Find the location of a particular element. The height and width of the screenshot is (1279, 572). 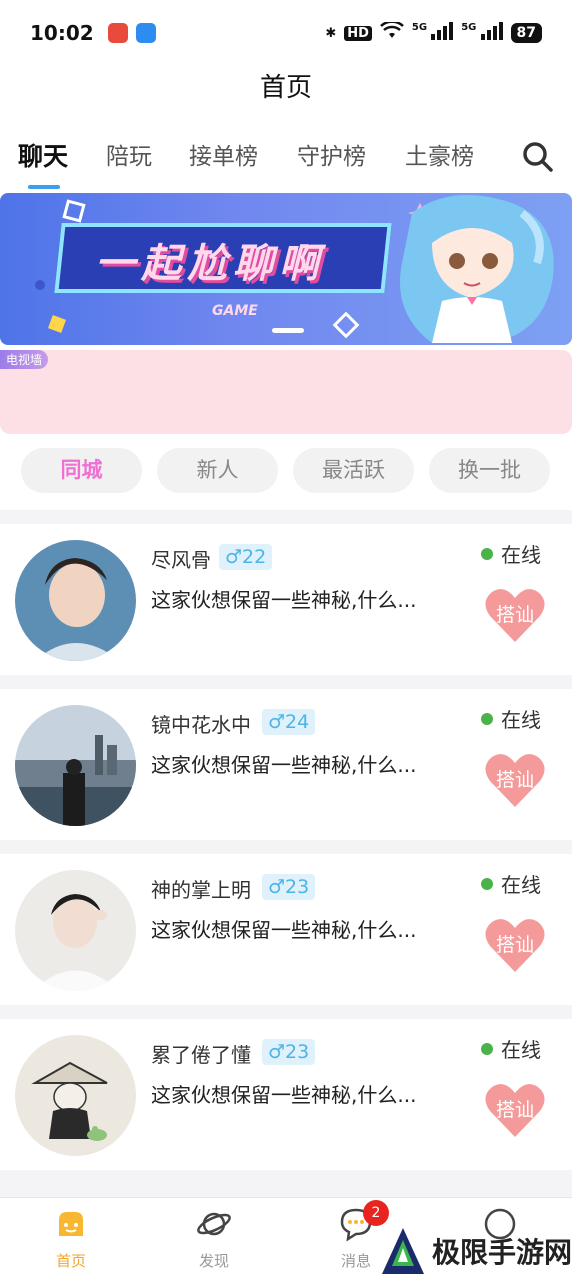

network-label-1: 5G is located at coordinates (419, 27).